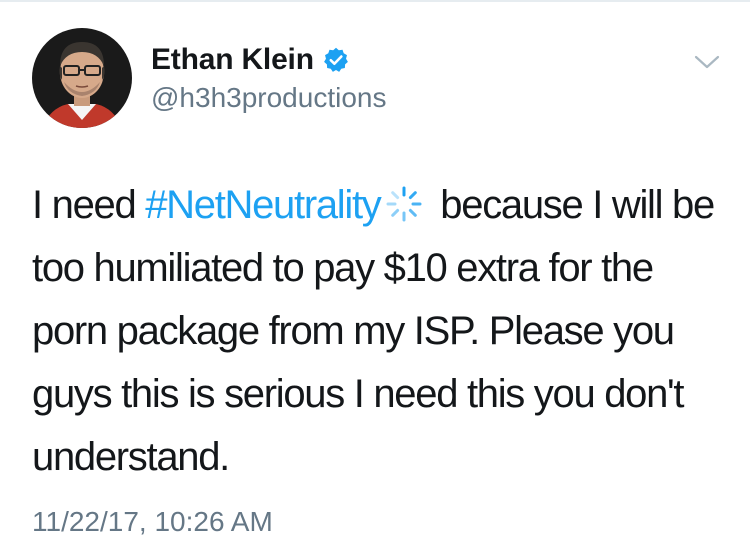 The image size is (750, 558). What do you see at coordinates (335, 59) in the screenshot?
I see `verified-badge-icon` at bounding box center [335, 59].